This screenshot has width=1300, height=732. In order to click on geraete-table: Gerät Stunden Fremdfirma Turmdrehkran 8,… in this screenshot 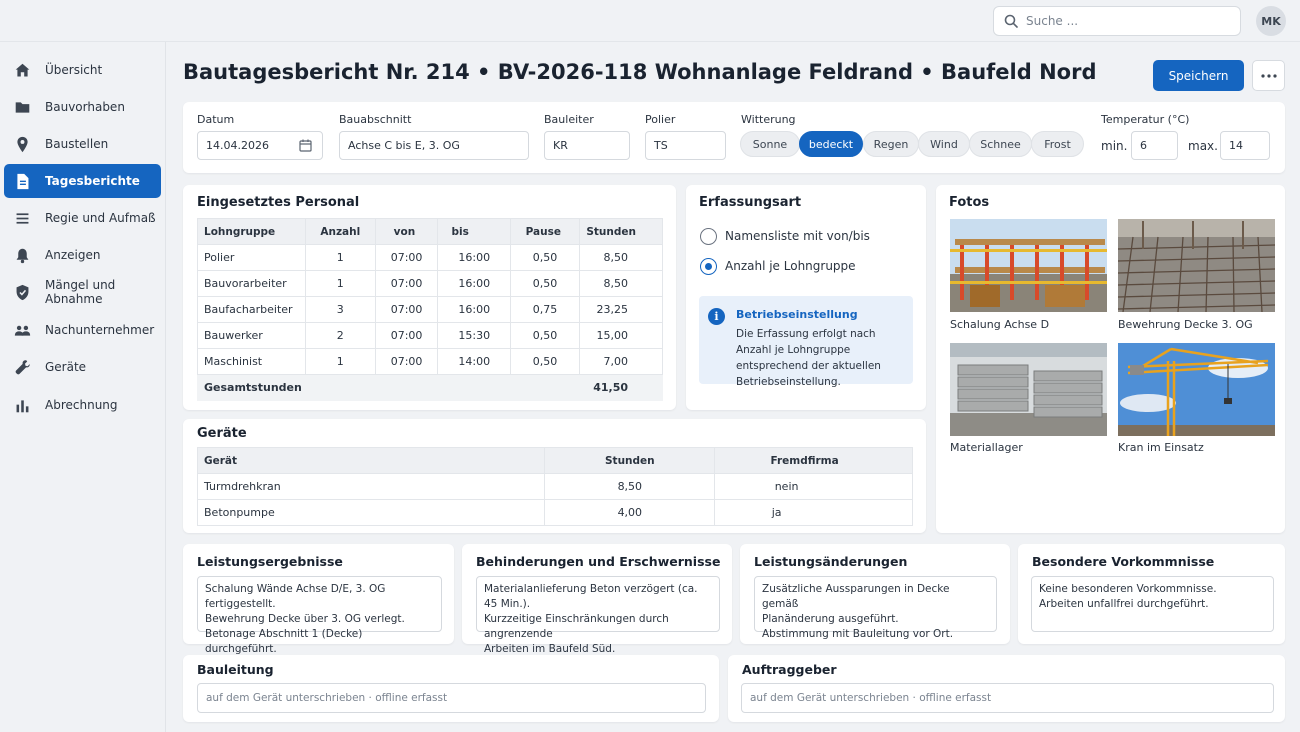, I will do `click(554, 486)`.